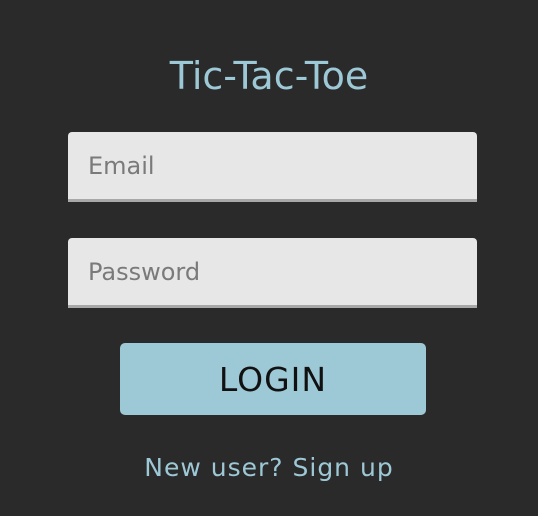 This screenshot has height=516, width=538. What do you see at coordinates (269, 76) in the screenshot?
I see `app-title: Tic-Tac-Toe` at bounding box center [269, 76].